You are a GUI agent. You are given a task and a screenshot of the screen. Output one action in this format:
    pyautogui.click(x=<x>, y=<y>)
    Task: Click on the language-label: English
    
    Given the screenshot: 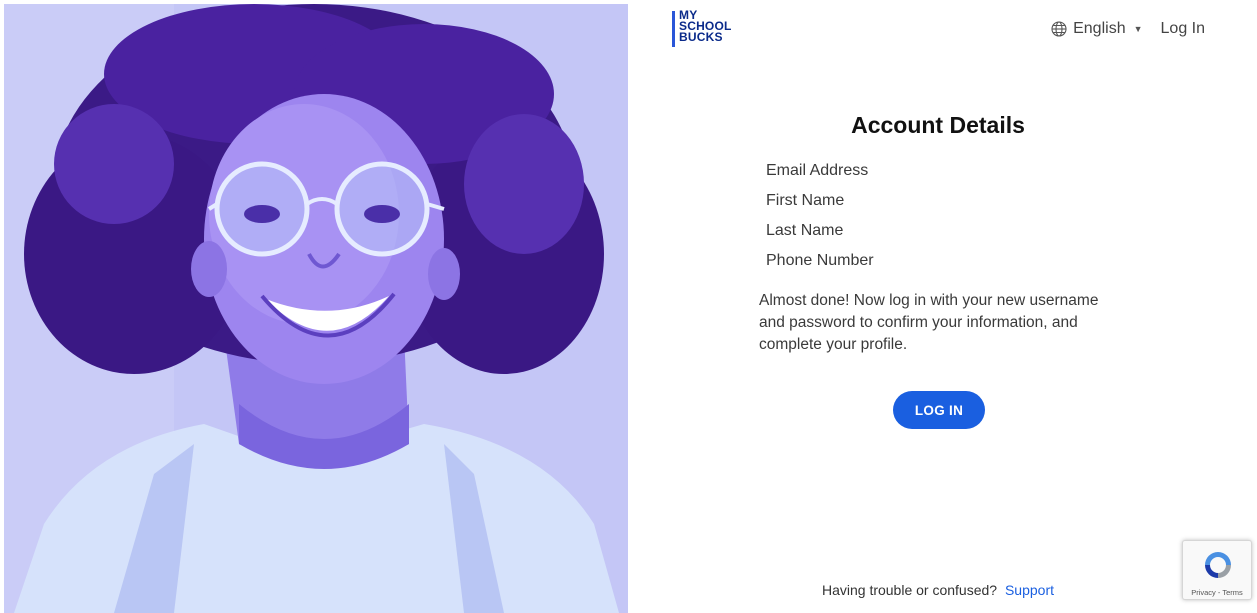 What is the action you would take?
    pyautogui.click(x=1099, y=28)
    